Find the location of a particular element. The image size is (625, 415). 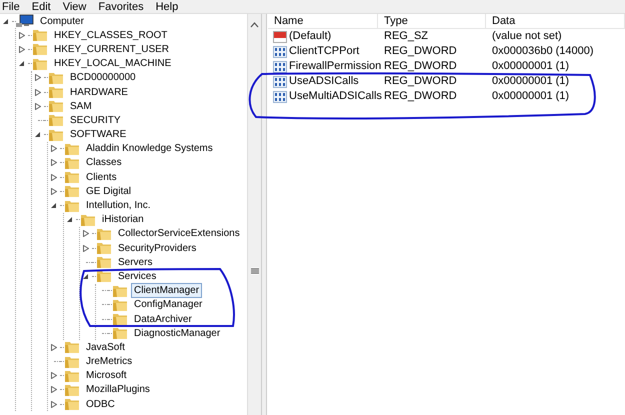

menu-item: File is located at coordinates (13, 6).